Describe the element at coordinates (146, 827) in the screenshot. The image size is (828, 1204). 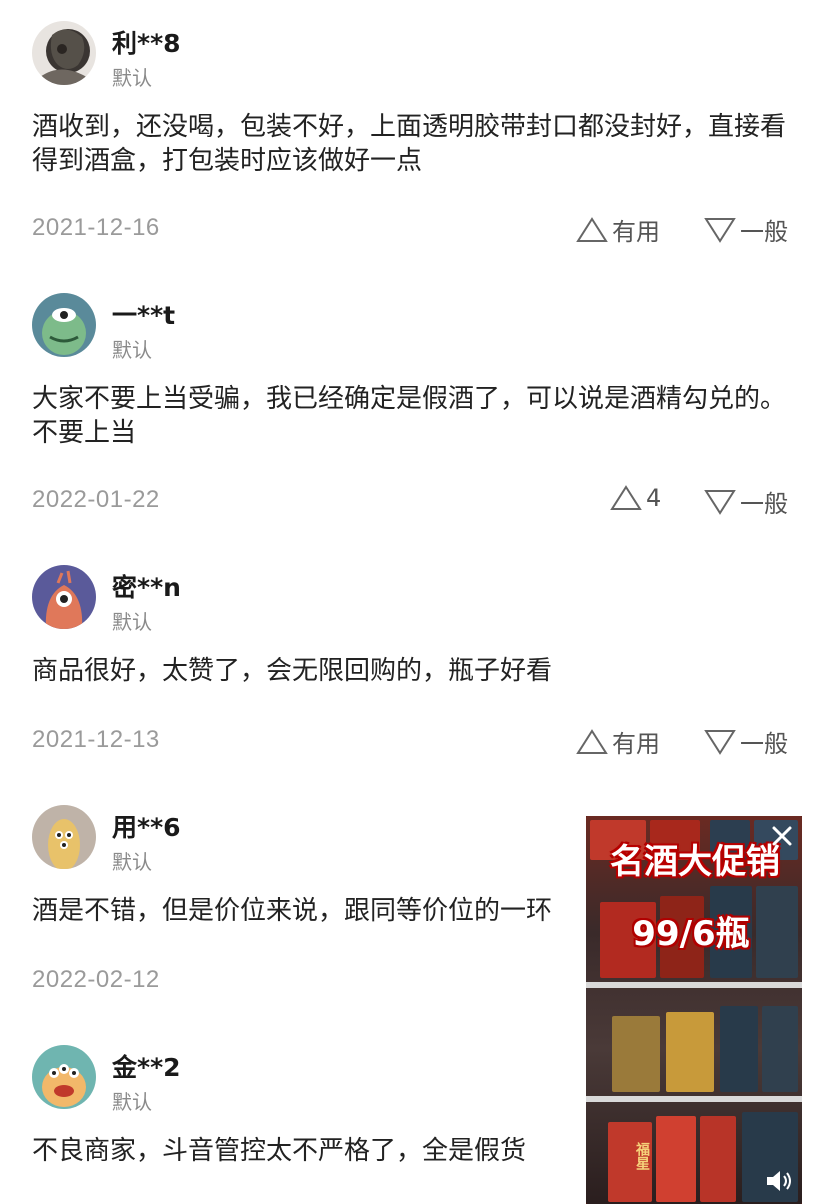
I see `username: 用**6` at that location.